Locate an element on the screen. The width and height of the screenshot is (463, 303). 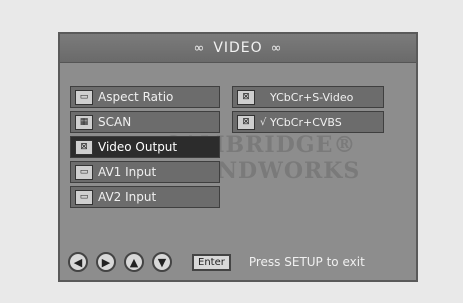
menu-item-av2-input: ▭ AV2 Input is located at coordinates (145, 197).